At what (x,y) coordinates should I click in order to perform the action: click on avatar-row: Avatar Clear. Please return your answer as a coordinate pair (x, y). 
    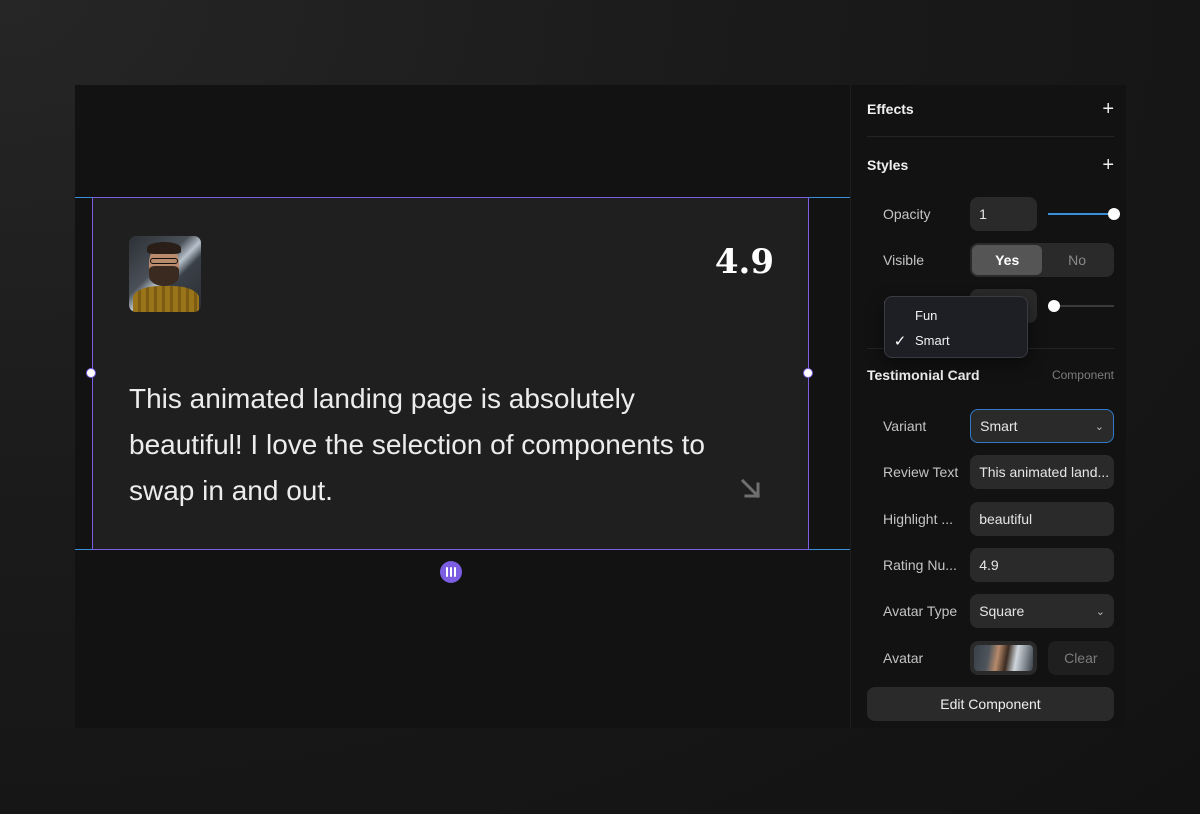
    Looking at the image, I should click on (998, 658).